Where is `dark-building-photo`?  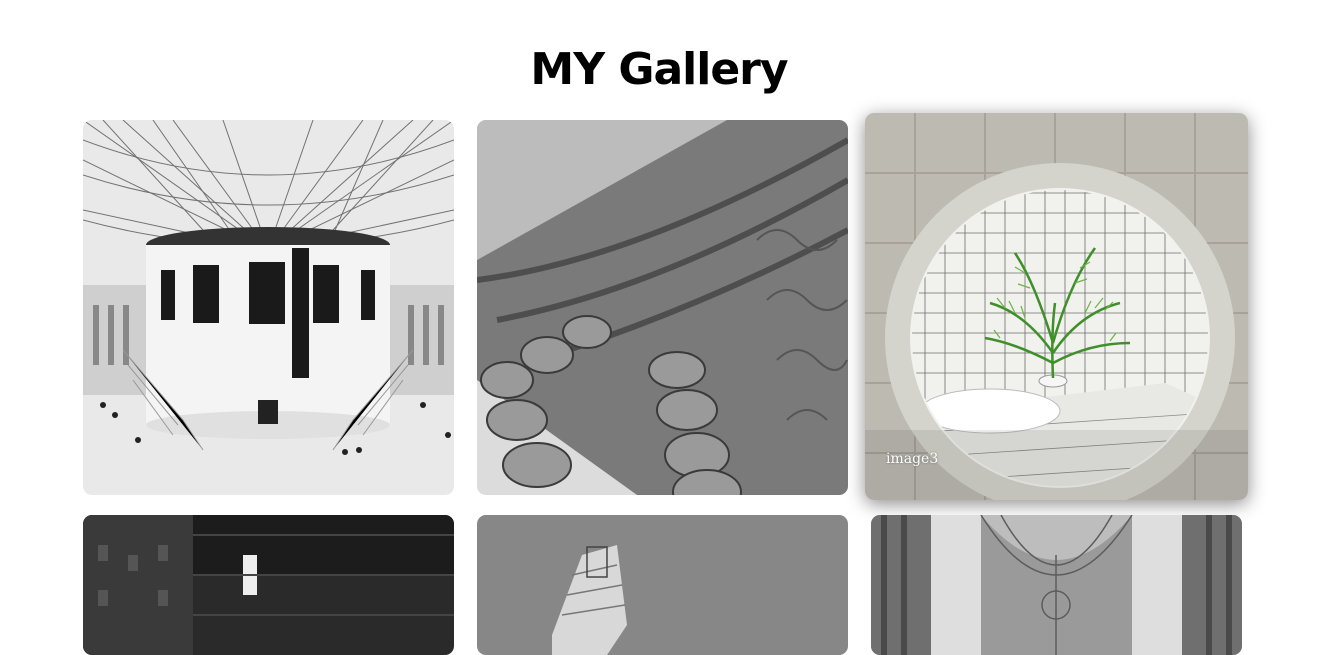 dark-building-photo is located at coordinates (268, 585).